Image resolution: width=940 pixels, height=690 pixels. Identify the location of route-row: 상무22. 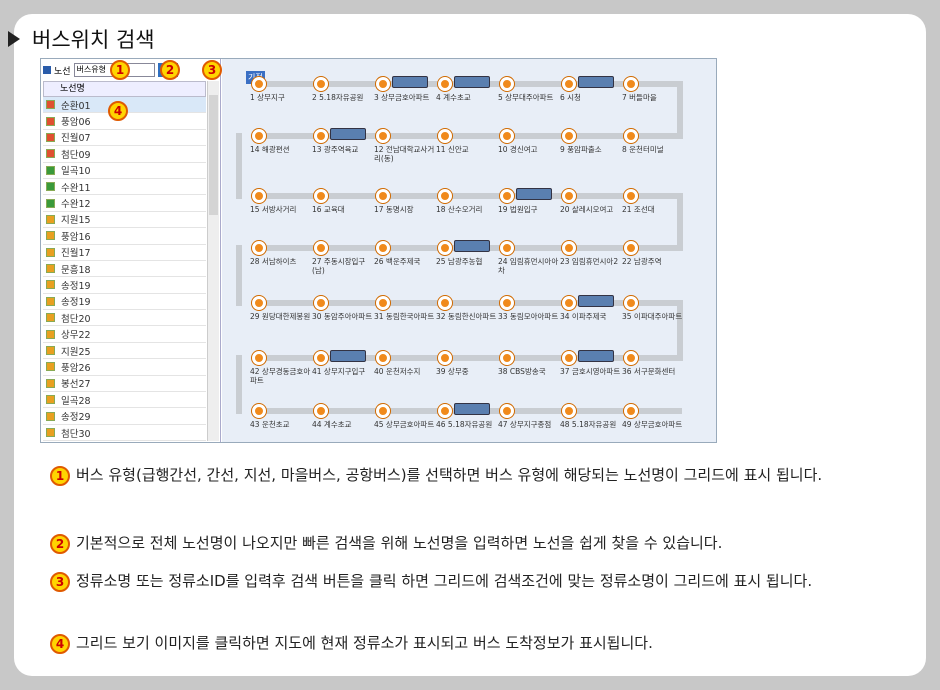
(124, 334).